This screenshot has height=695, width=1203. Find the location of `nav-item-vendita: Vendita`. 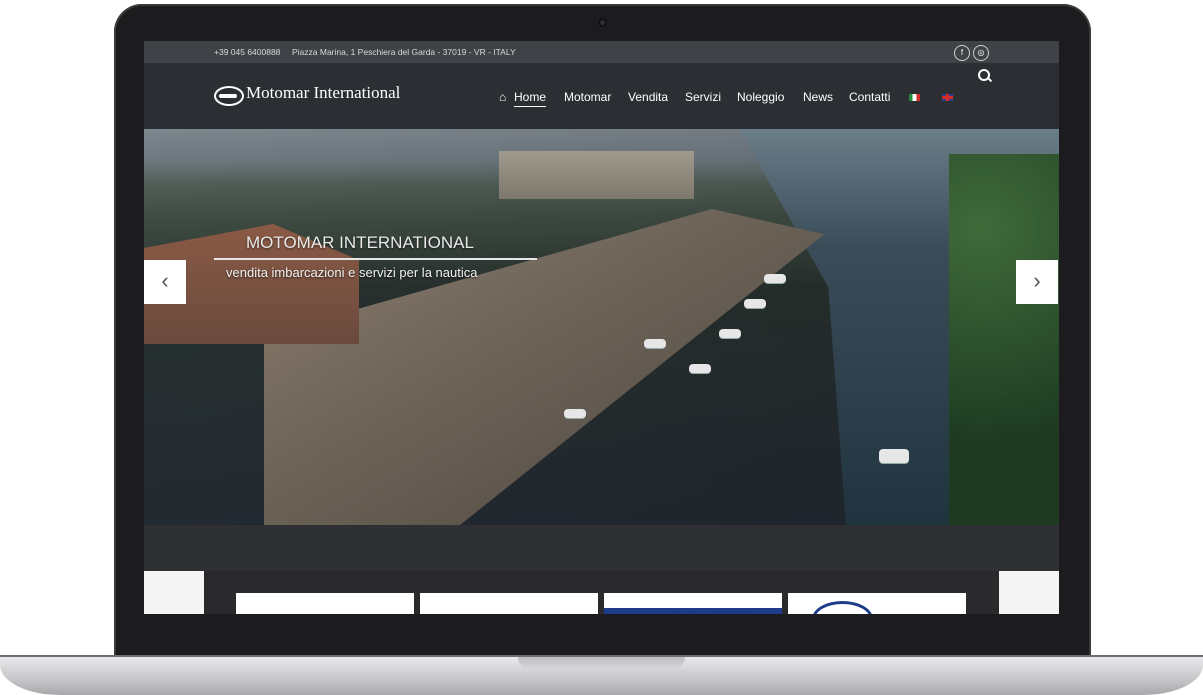

nav-item-vendita: Vendita is located at coordinates (648, 97).